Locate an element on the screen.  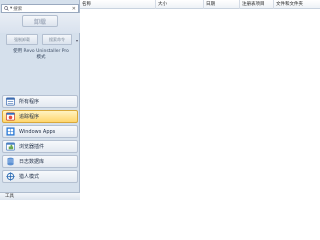
program-list-icon is located at coordinates (10, 101).